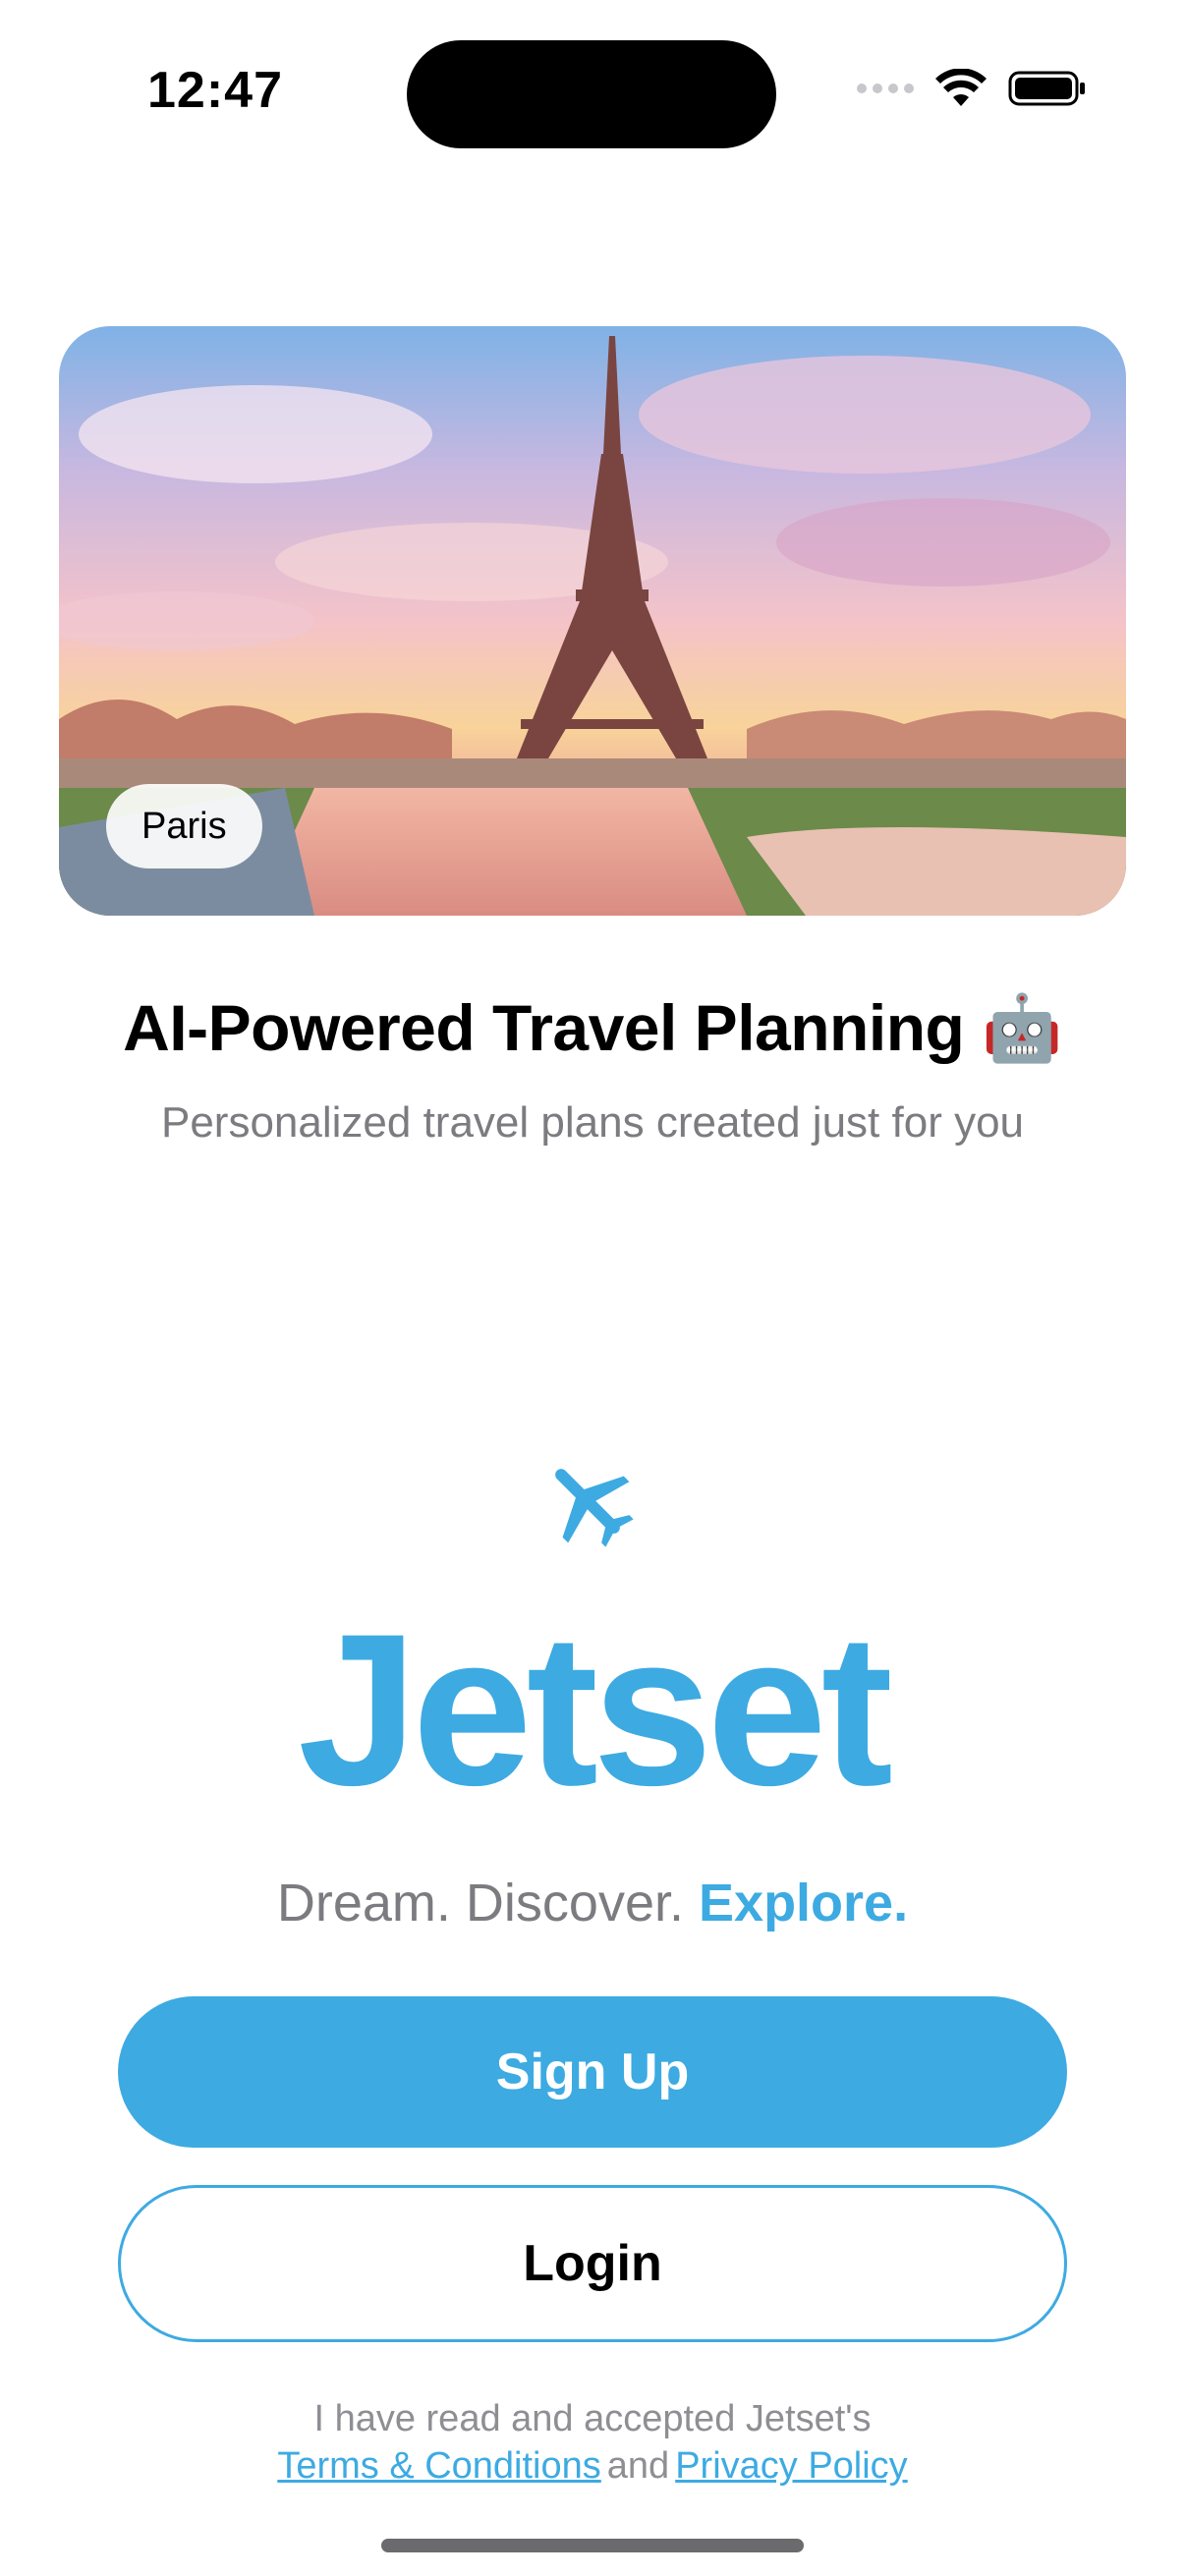 Image resolution: width=1185 pixels, height=2576 pixels. I want to click on dynamic-island, so click(592, 94).